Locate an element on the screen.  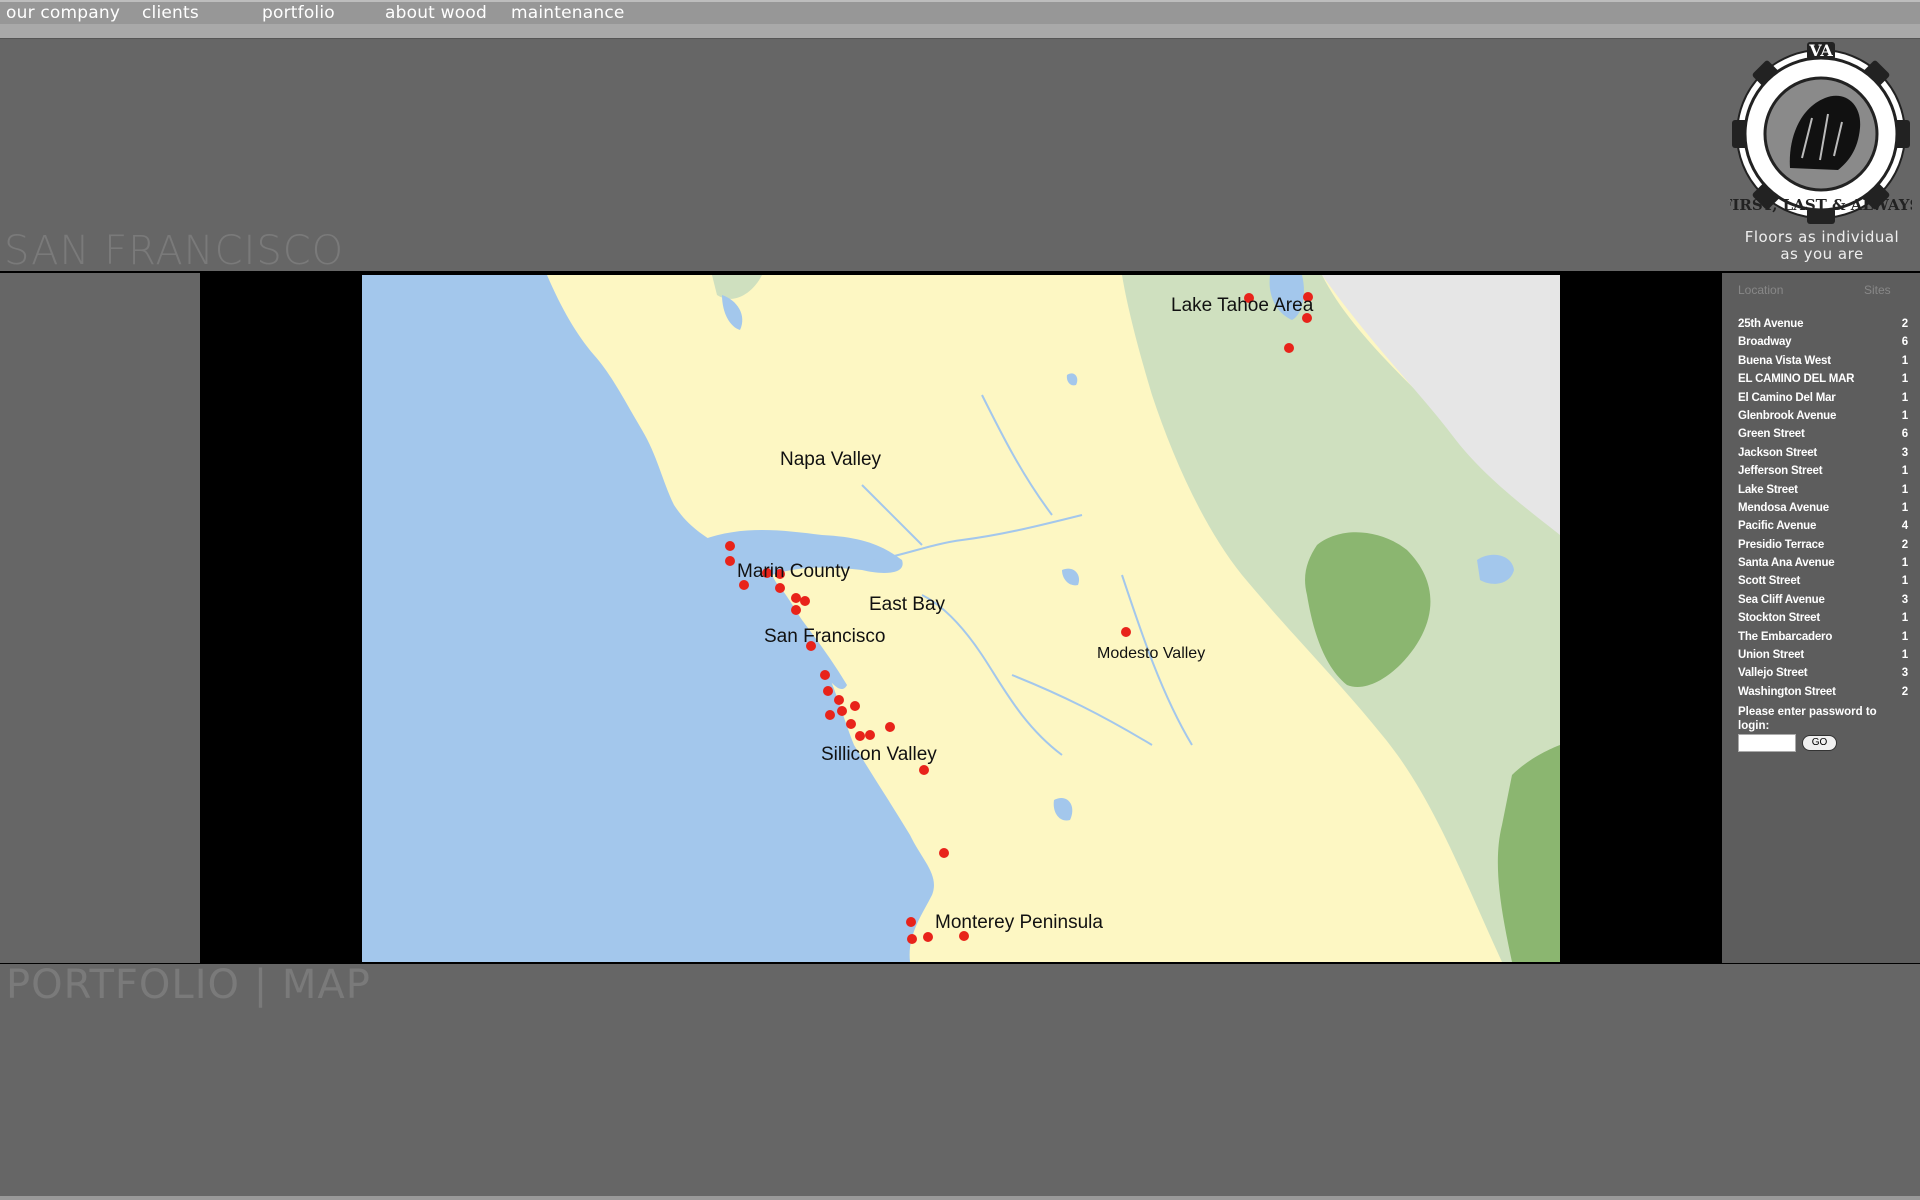
location-row: Washington Street 2 is located at coordinates (1823, 695).